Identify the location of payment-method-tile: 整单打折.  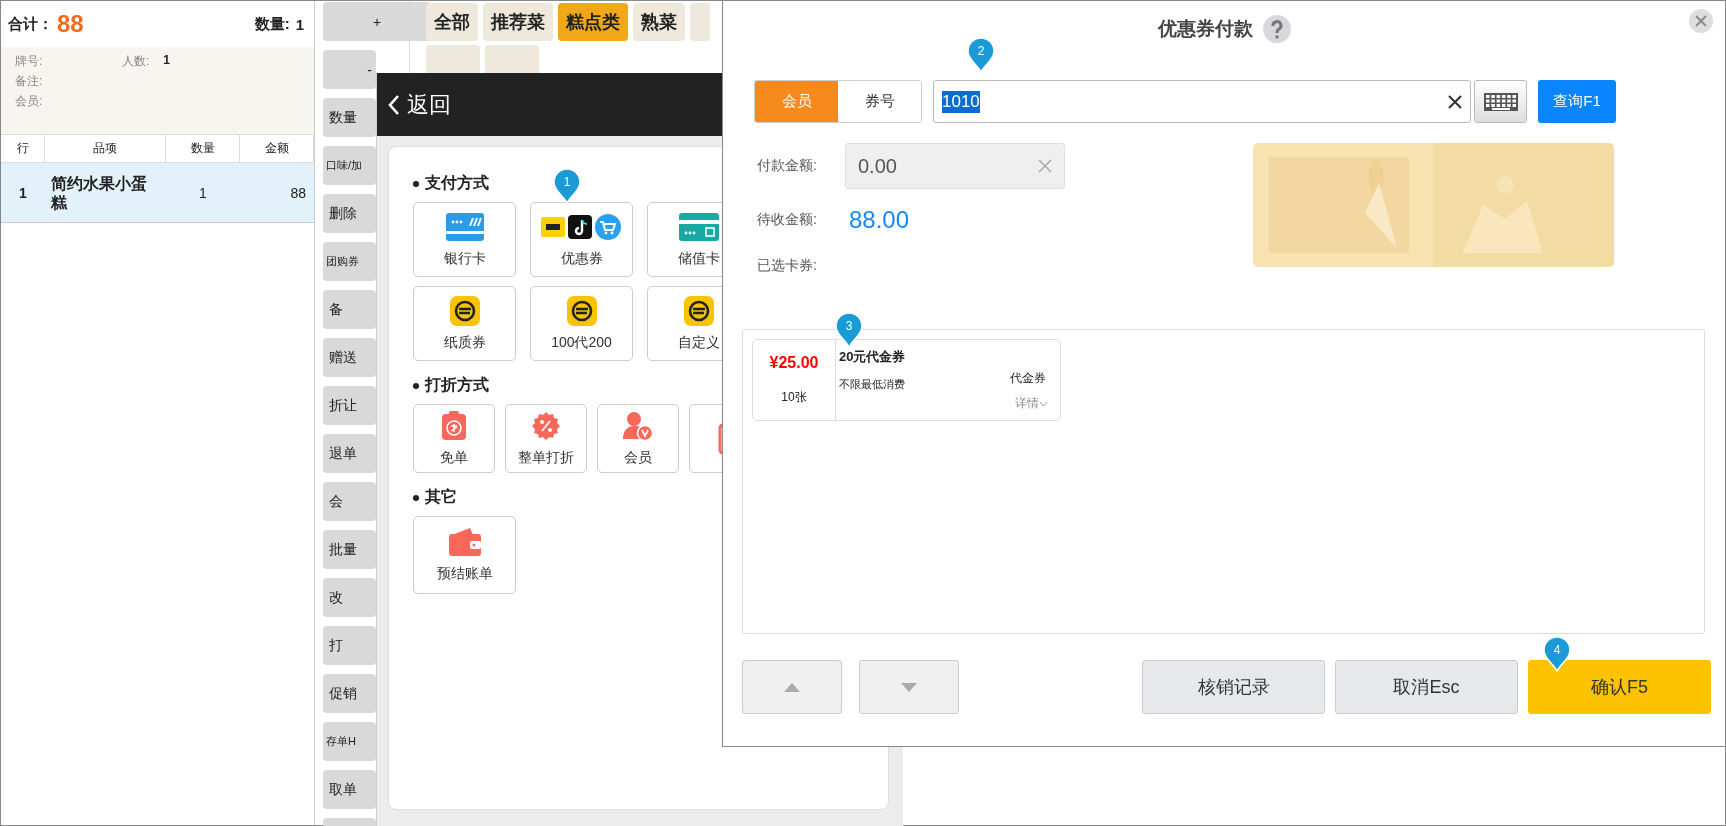
(546, 438).